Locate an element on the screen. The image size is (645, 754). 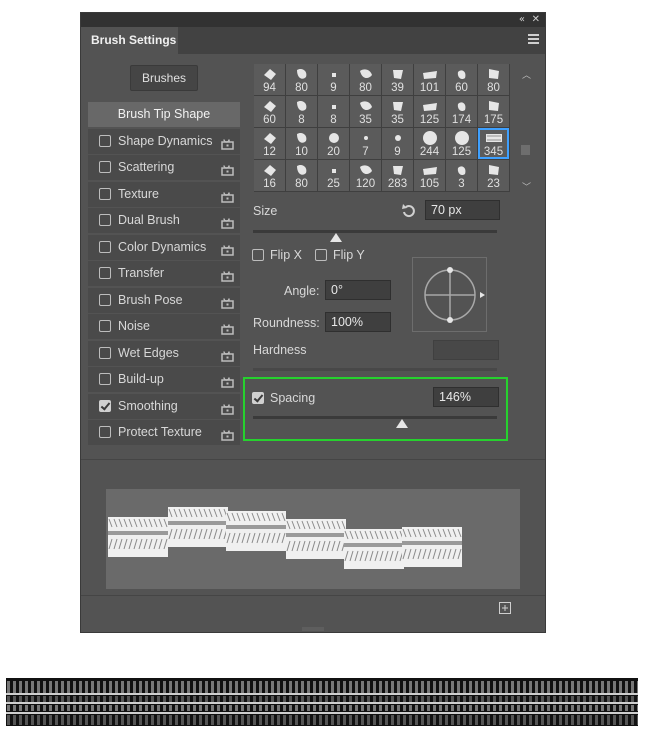
brushes-button: Brushes is located at coordinates (164, 78).